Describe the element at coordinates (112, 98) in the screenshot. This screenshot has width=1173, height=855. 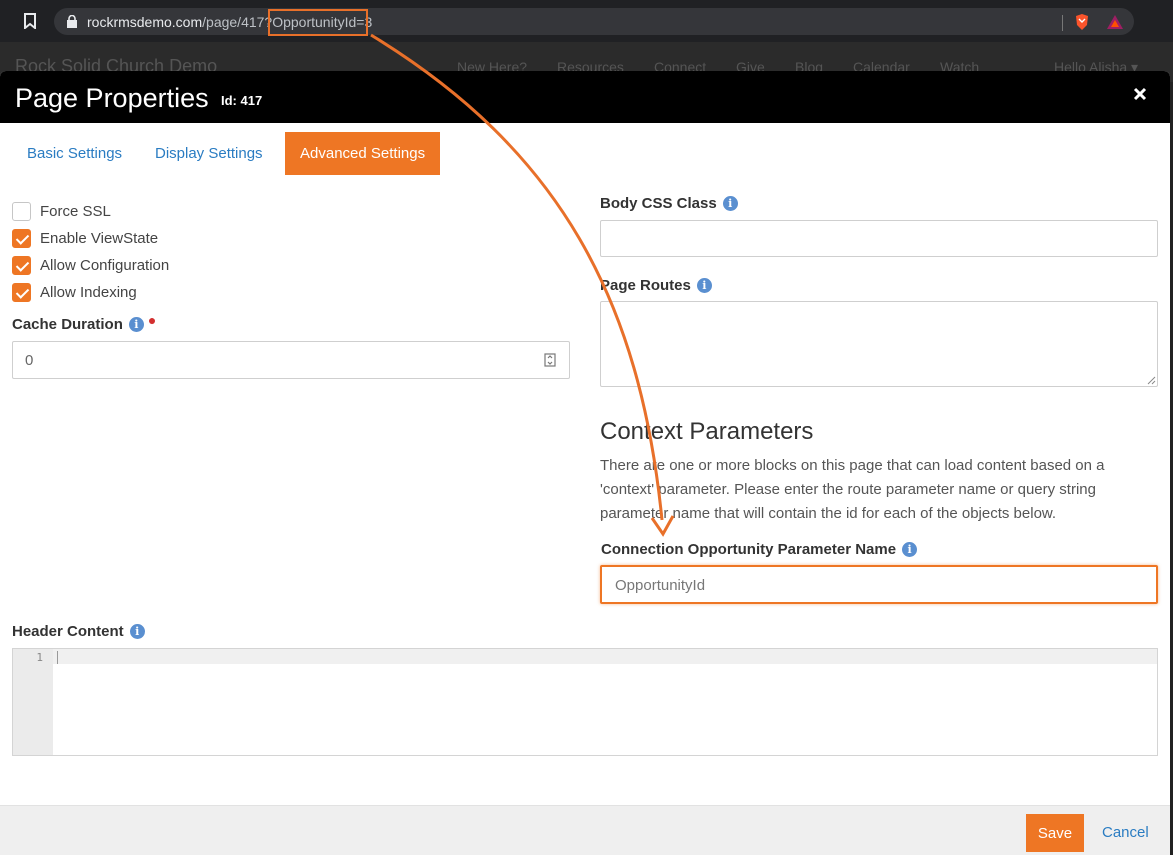
I see `modal-title: Page Properties` at that location.